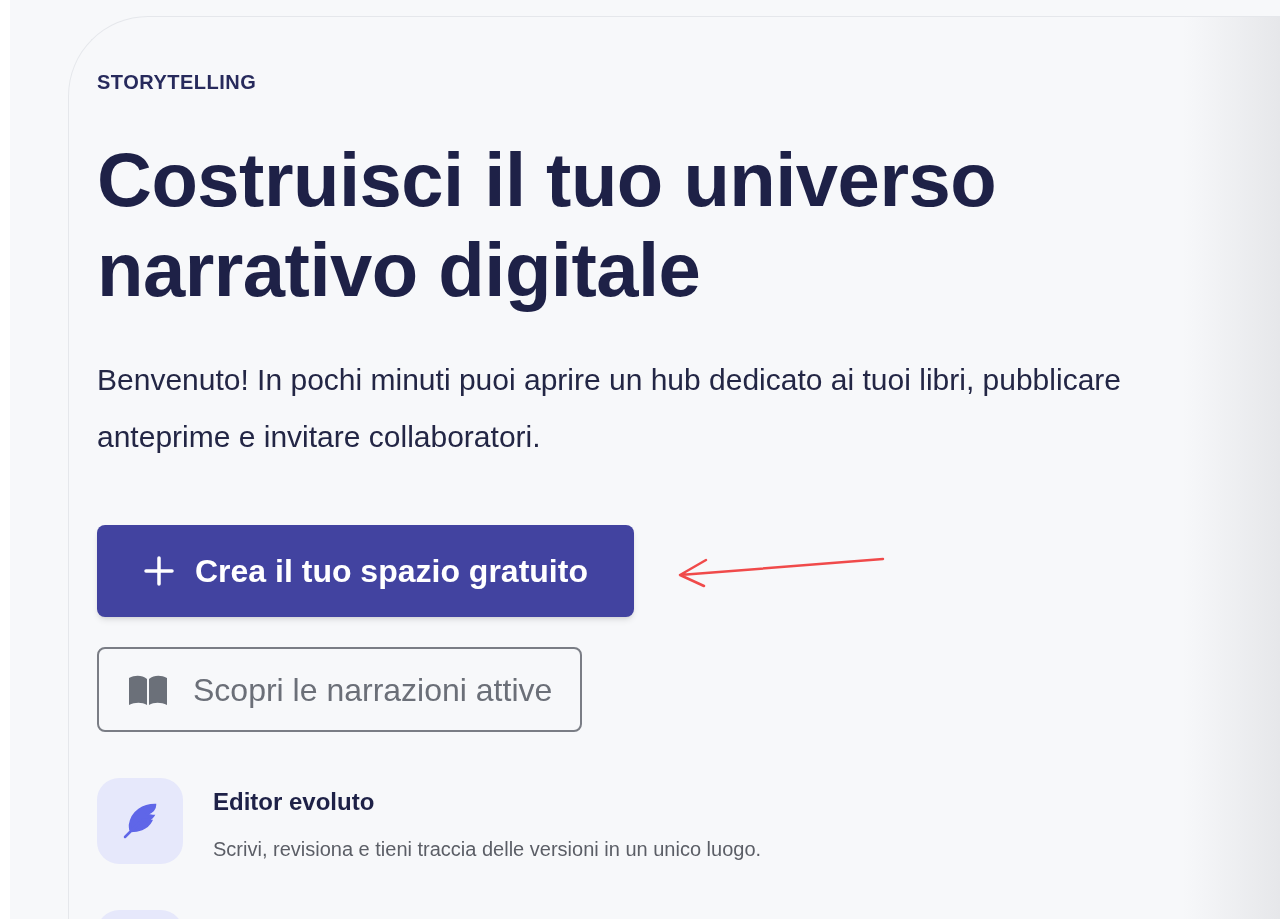  I want to click on feather-icon, so click(140, 821).